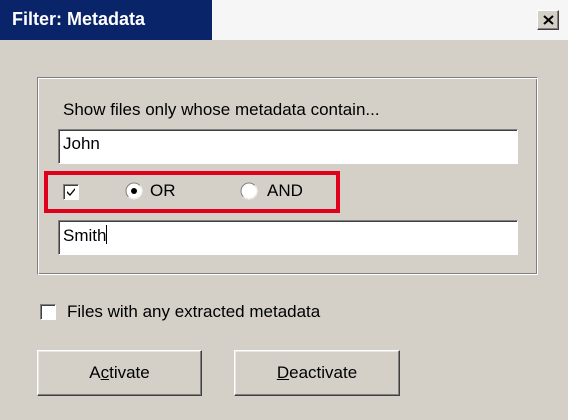 This screenshot has width=568, height=420. What do you see at coordinates (192, 192) in the screenshot?
I see `operator-highlight-box` at bounding box center [192, 192].